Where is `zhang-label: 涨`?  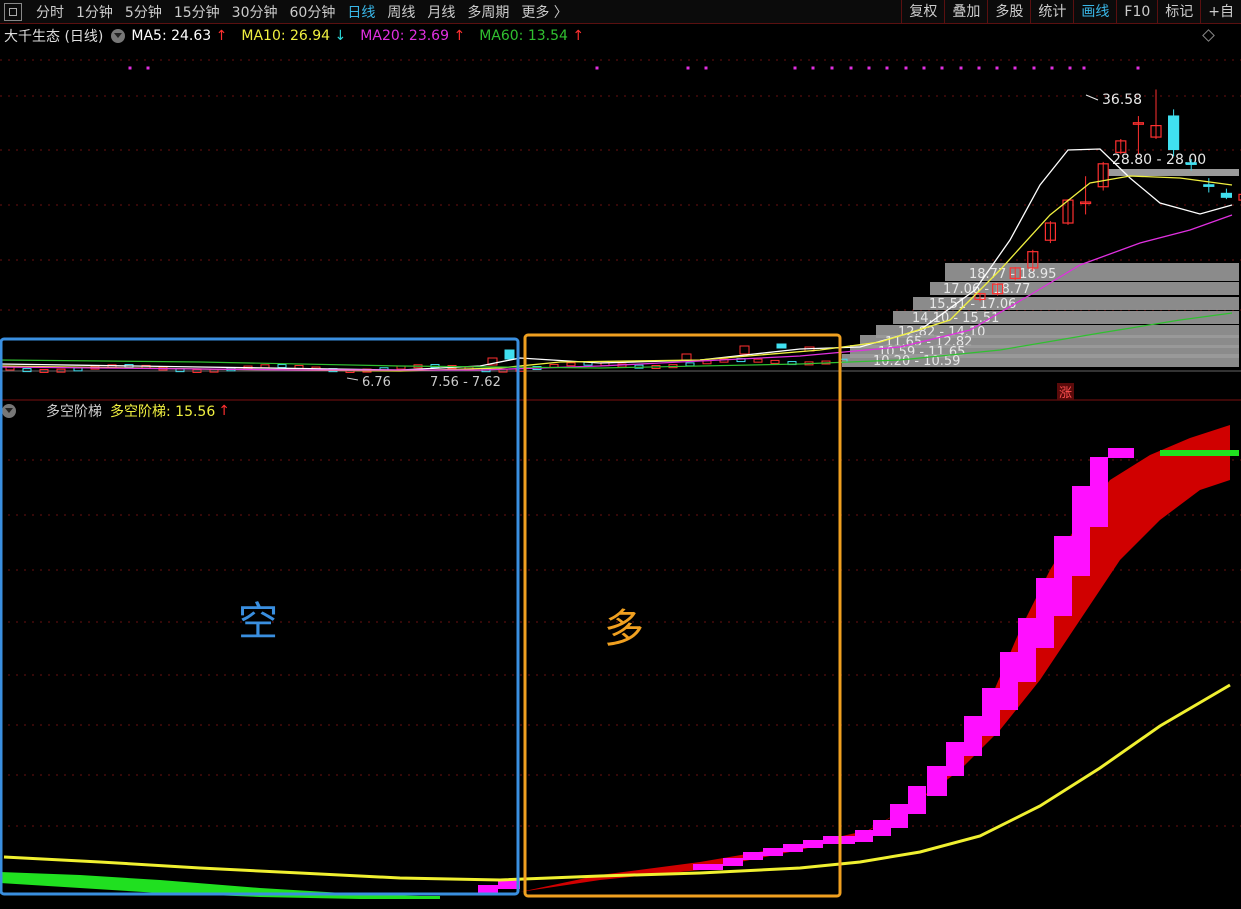 zhang-label: 涨 is located at coordinates (1065, 393).